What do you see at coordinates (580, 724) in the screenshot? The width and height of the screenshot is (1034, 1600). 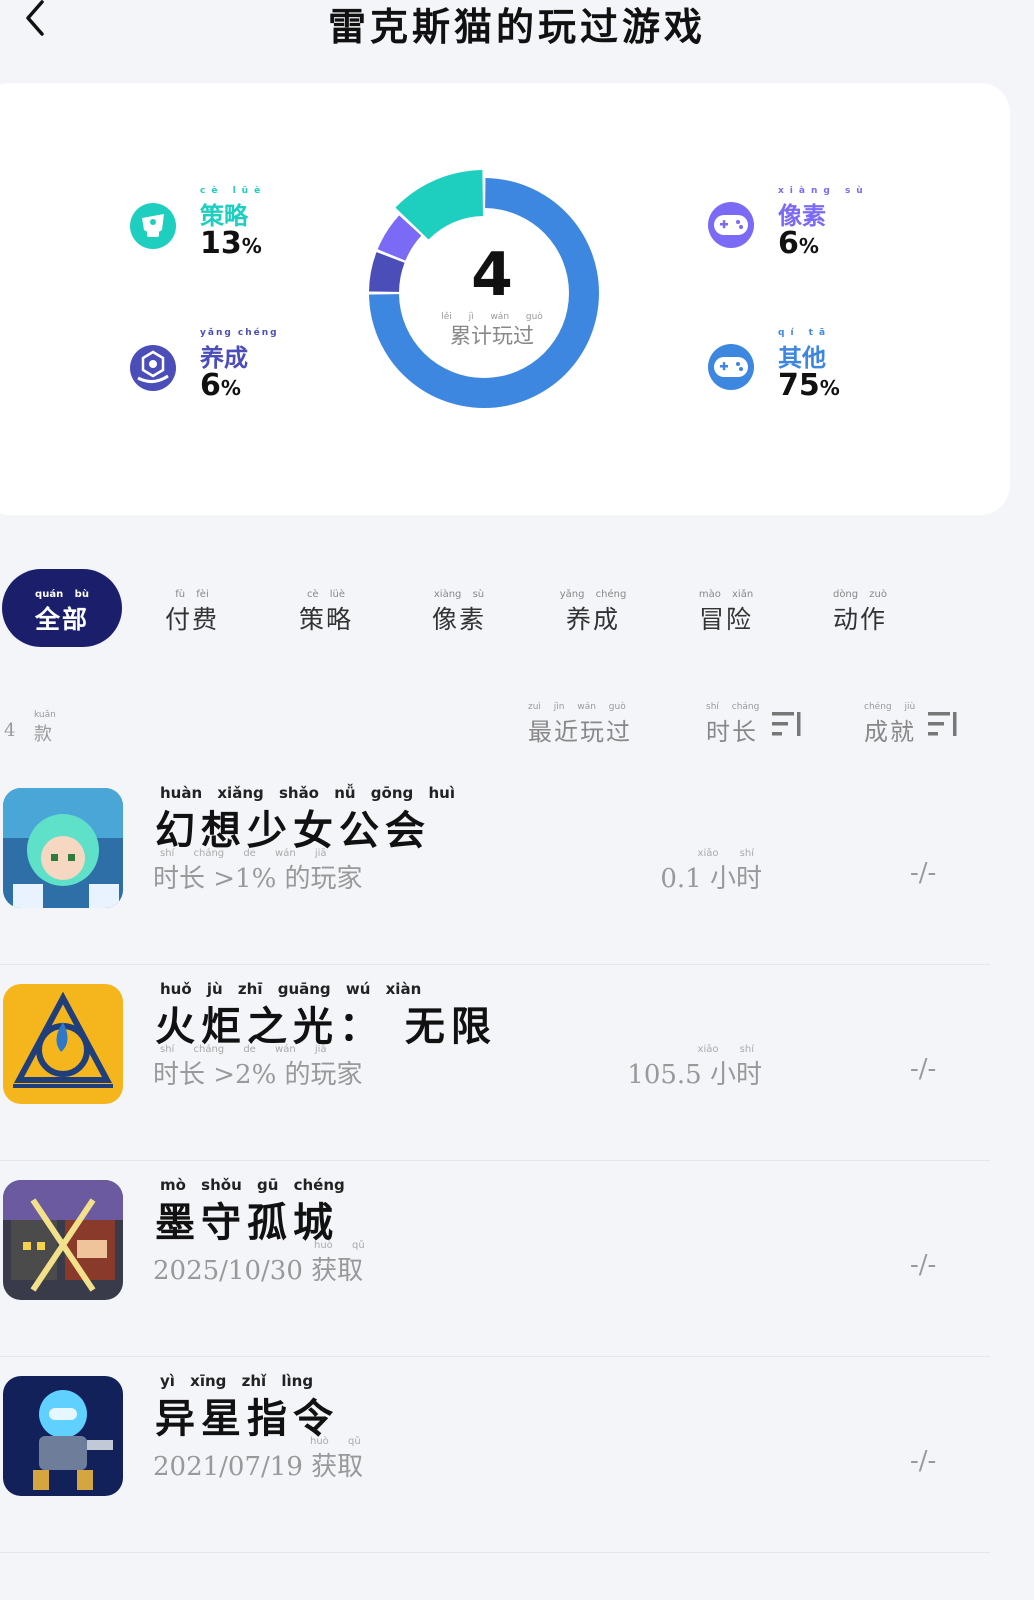 I see `sort-recent-button: zuì jìn wán guò 最近玩过` at bounding box center [580, 724].